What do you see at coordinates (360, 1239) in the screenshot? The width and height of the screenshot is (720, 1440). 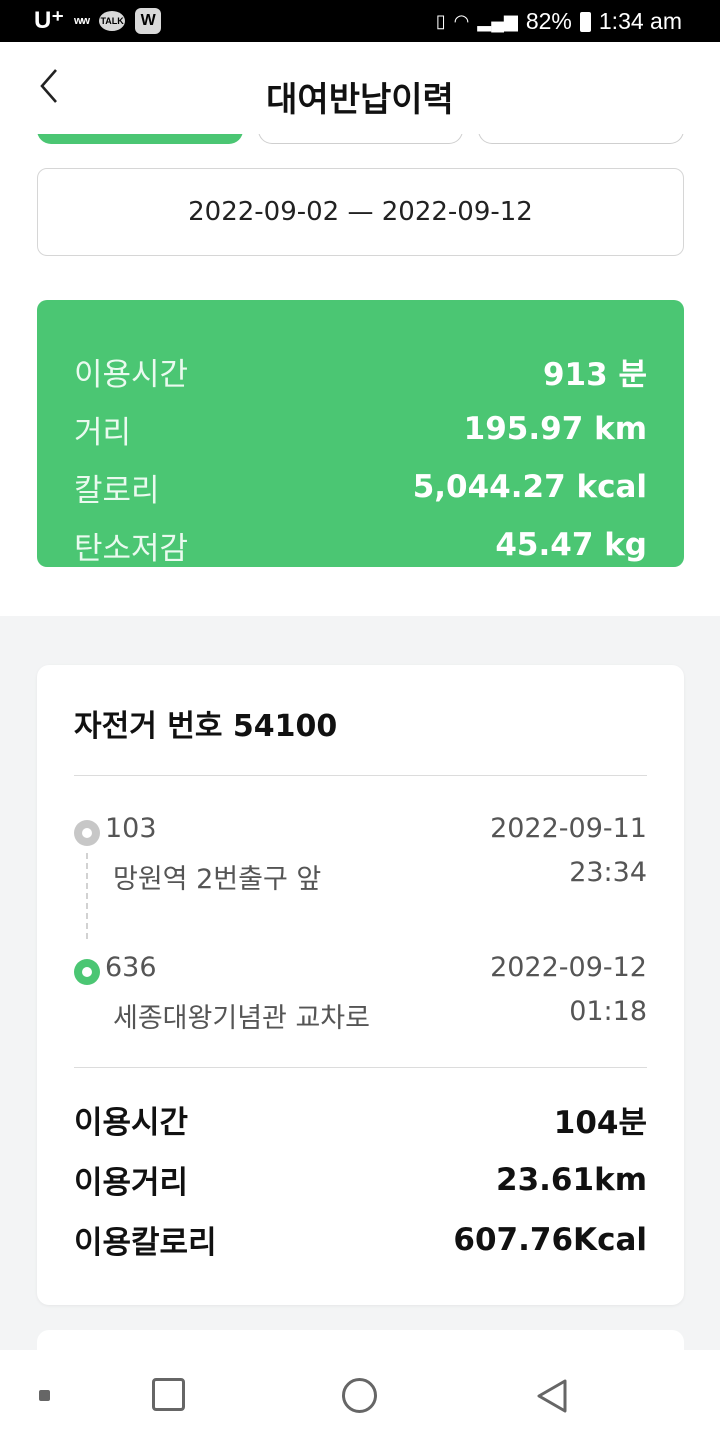 I see `usage-row-calories: 이용칼로리 607.76Kcal` at bounding box center [360, 1239].